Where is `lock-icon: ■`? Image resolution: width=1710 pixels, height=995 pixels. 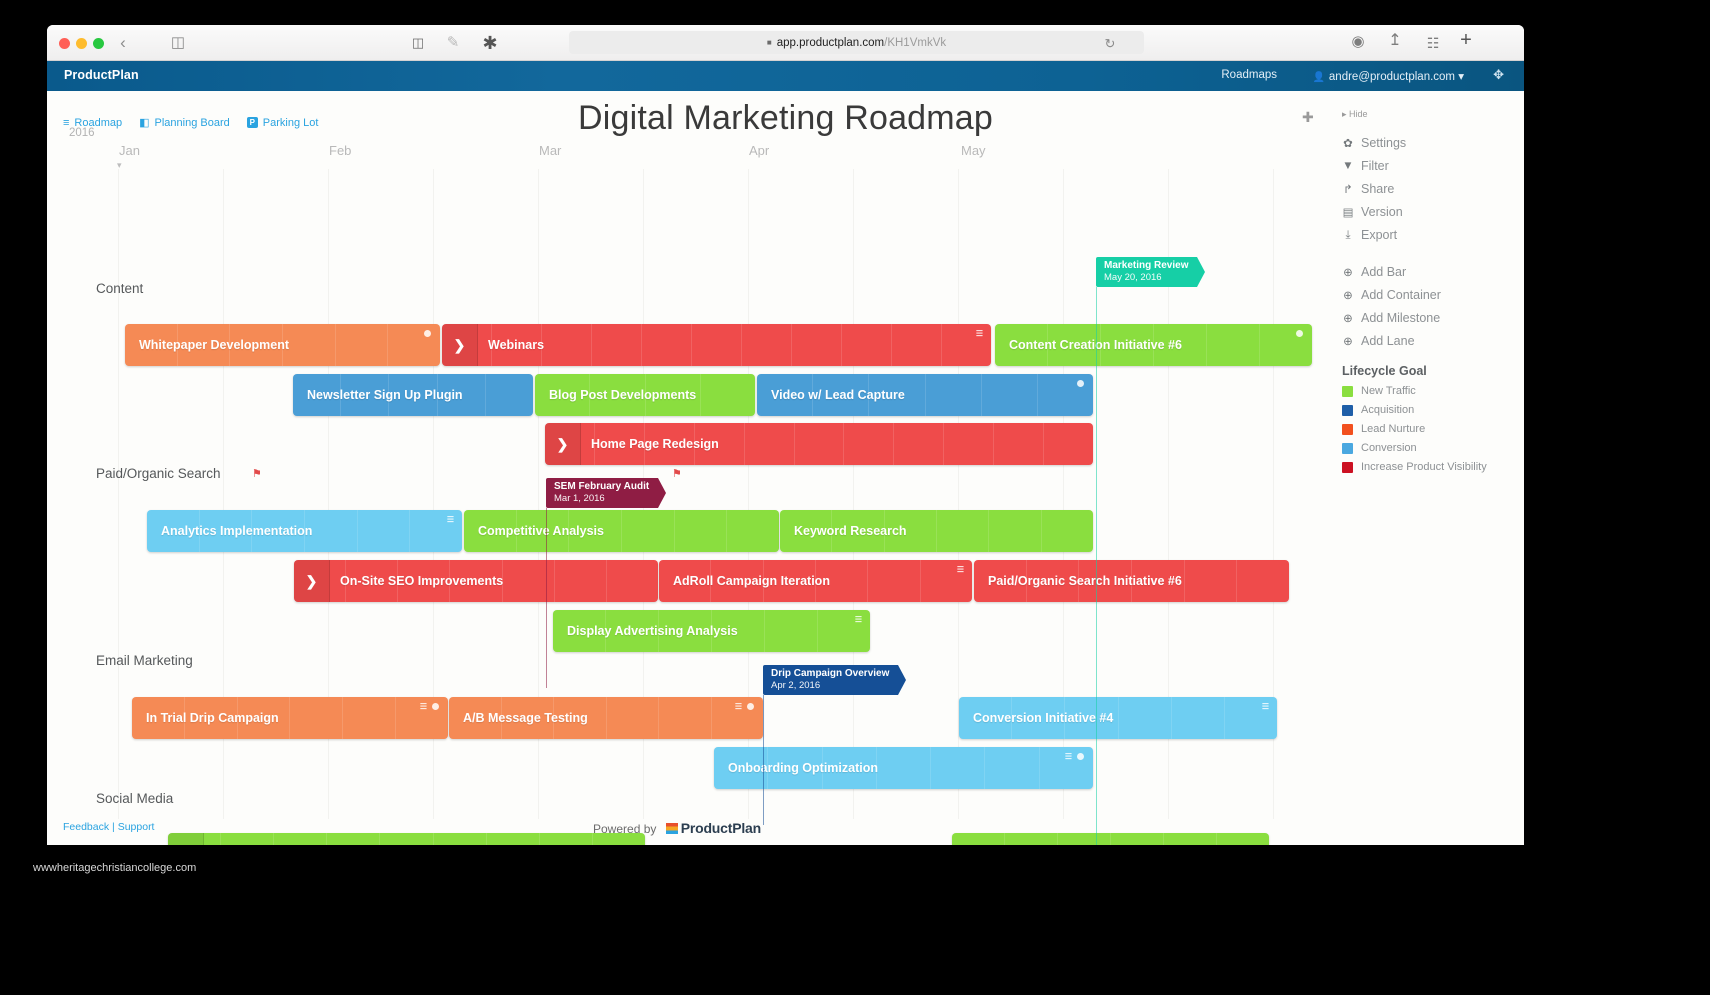 lock-icon: ■ is located at coordinates (769, 42).